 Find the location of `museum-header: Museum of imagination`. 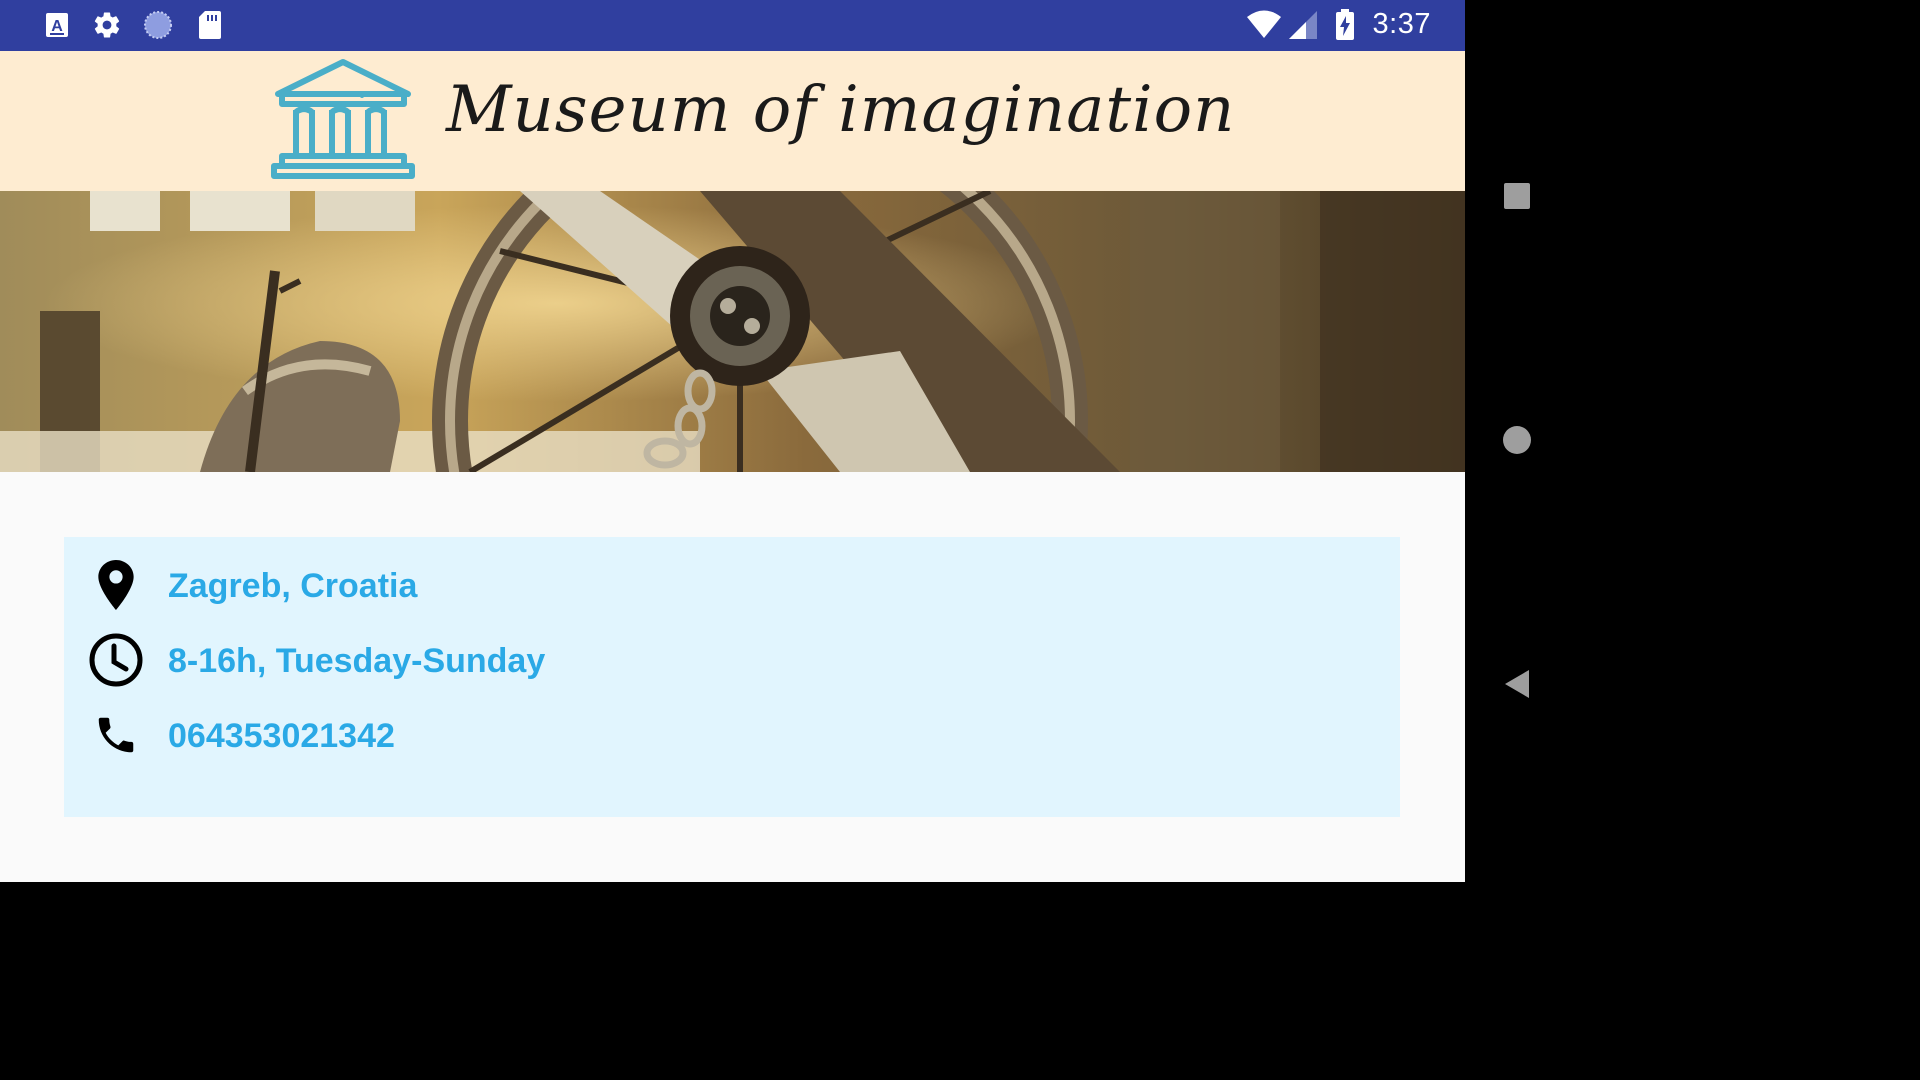

museum-header: Museum of imagination is located at coordinates (732, 121).